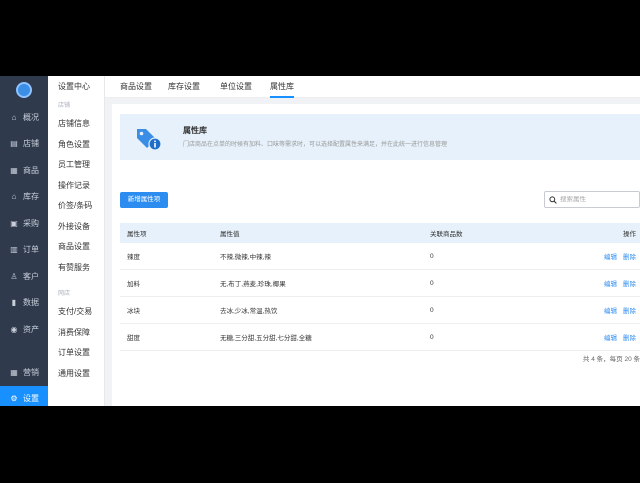 This screenshot has height=483, width=640. What do you see at coordinates (136, 87) in the screenshot?
I see `tab-goods-settings: 商品设置` at bounding box center [136, 87].